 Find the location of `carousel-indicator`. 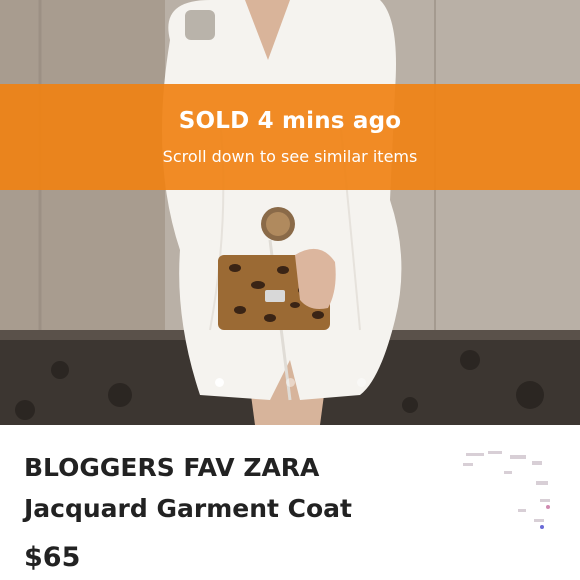

carousel-indicator is located at coordinates (290, 383).